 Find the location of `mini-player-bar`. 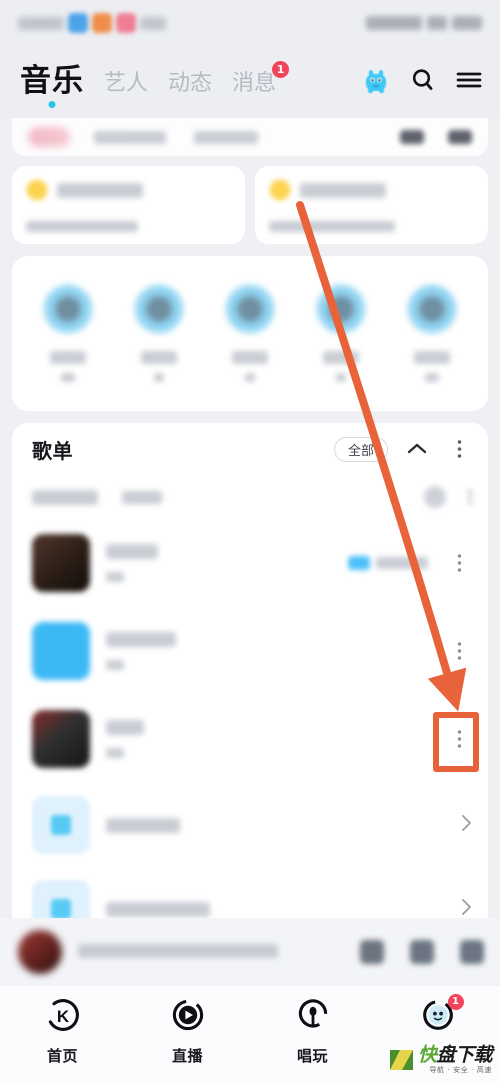

mini-player-bar is located at coordinates (250, 952).